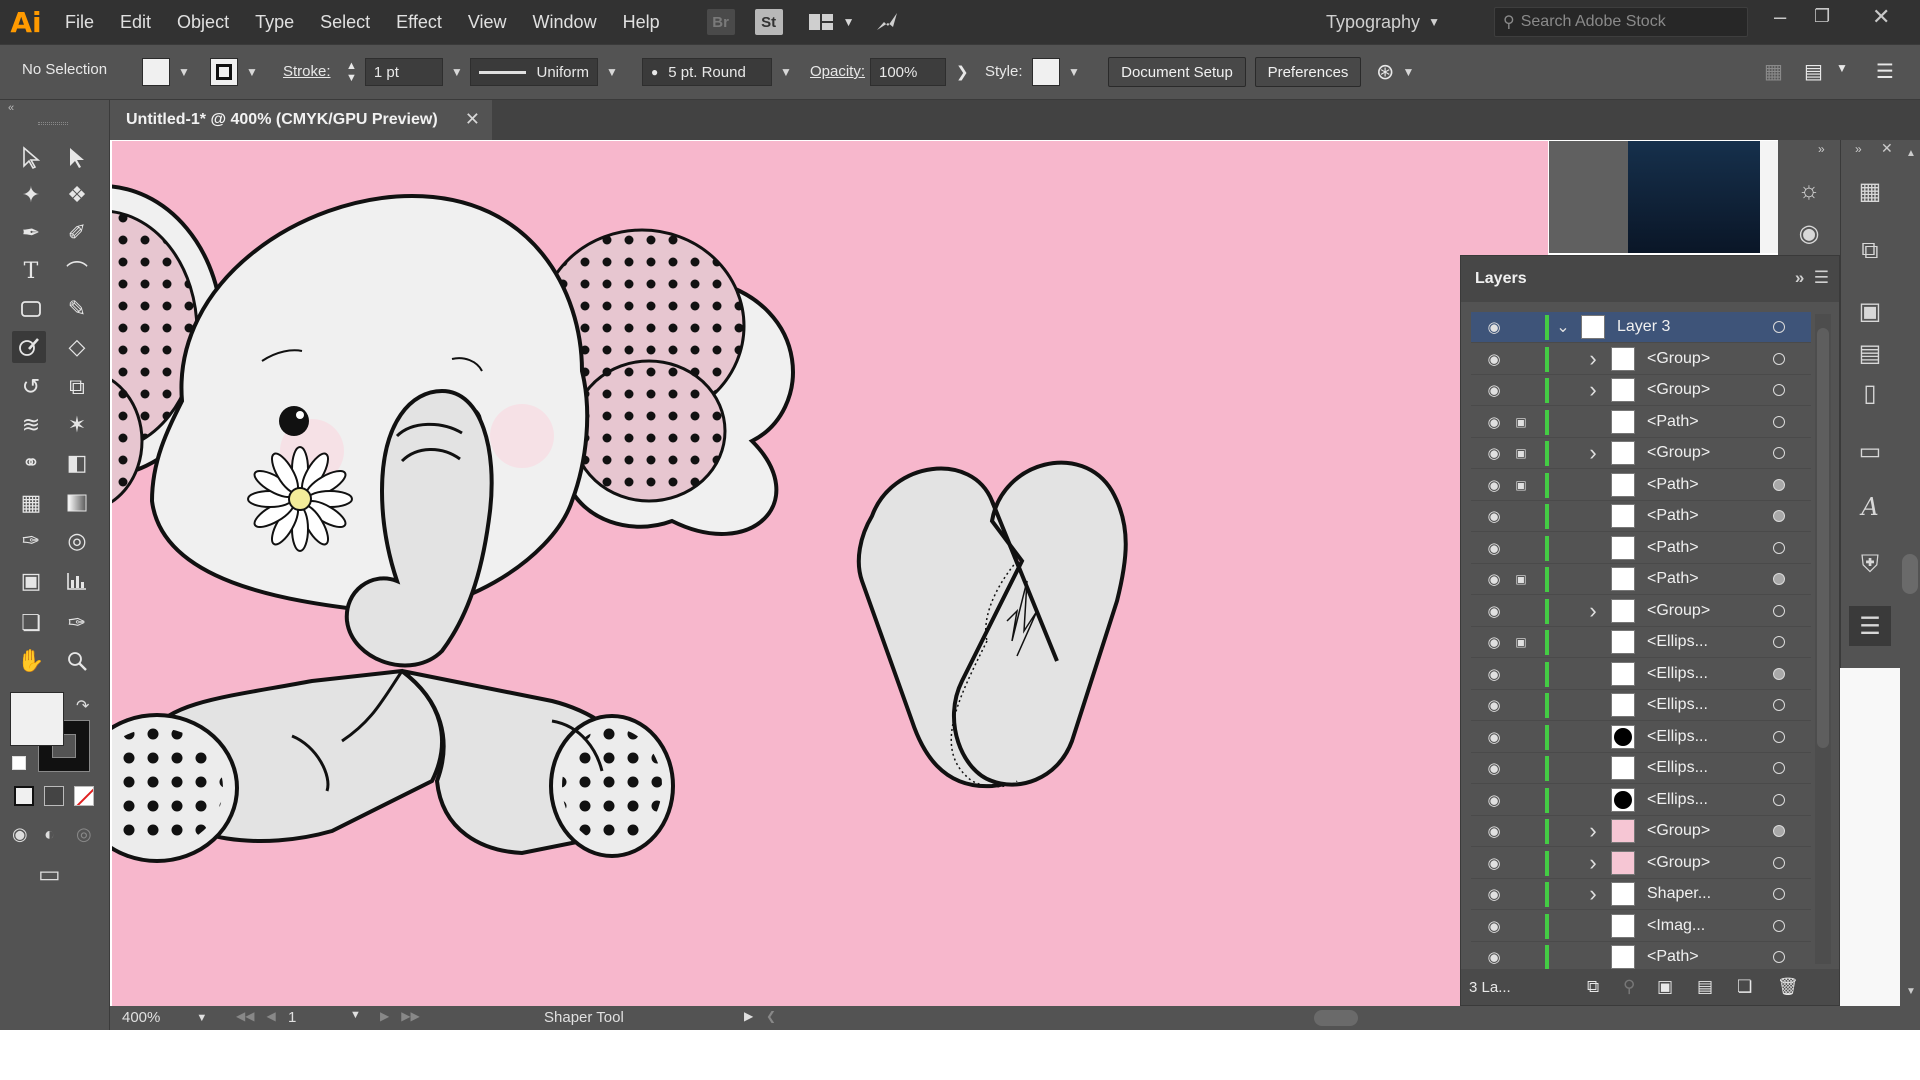 The height and width of the screenshot is (1080, 1920). What do you see at coordinates (717, 72) in the screenshot?
I see `brush-definition: ● 5 pt. Round ▼` at bounding box center [717, 72].